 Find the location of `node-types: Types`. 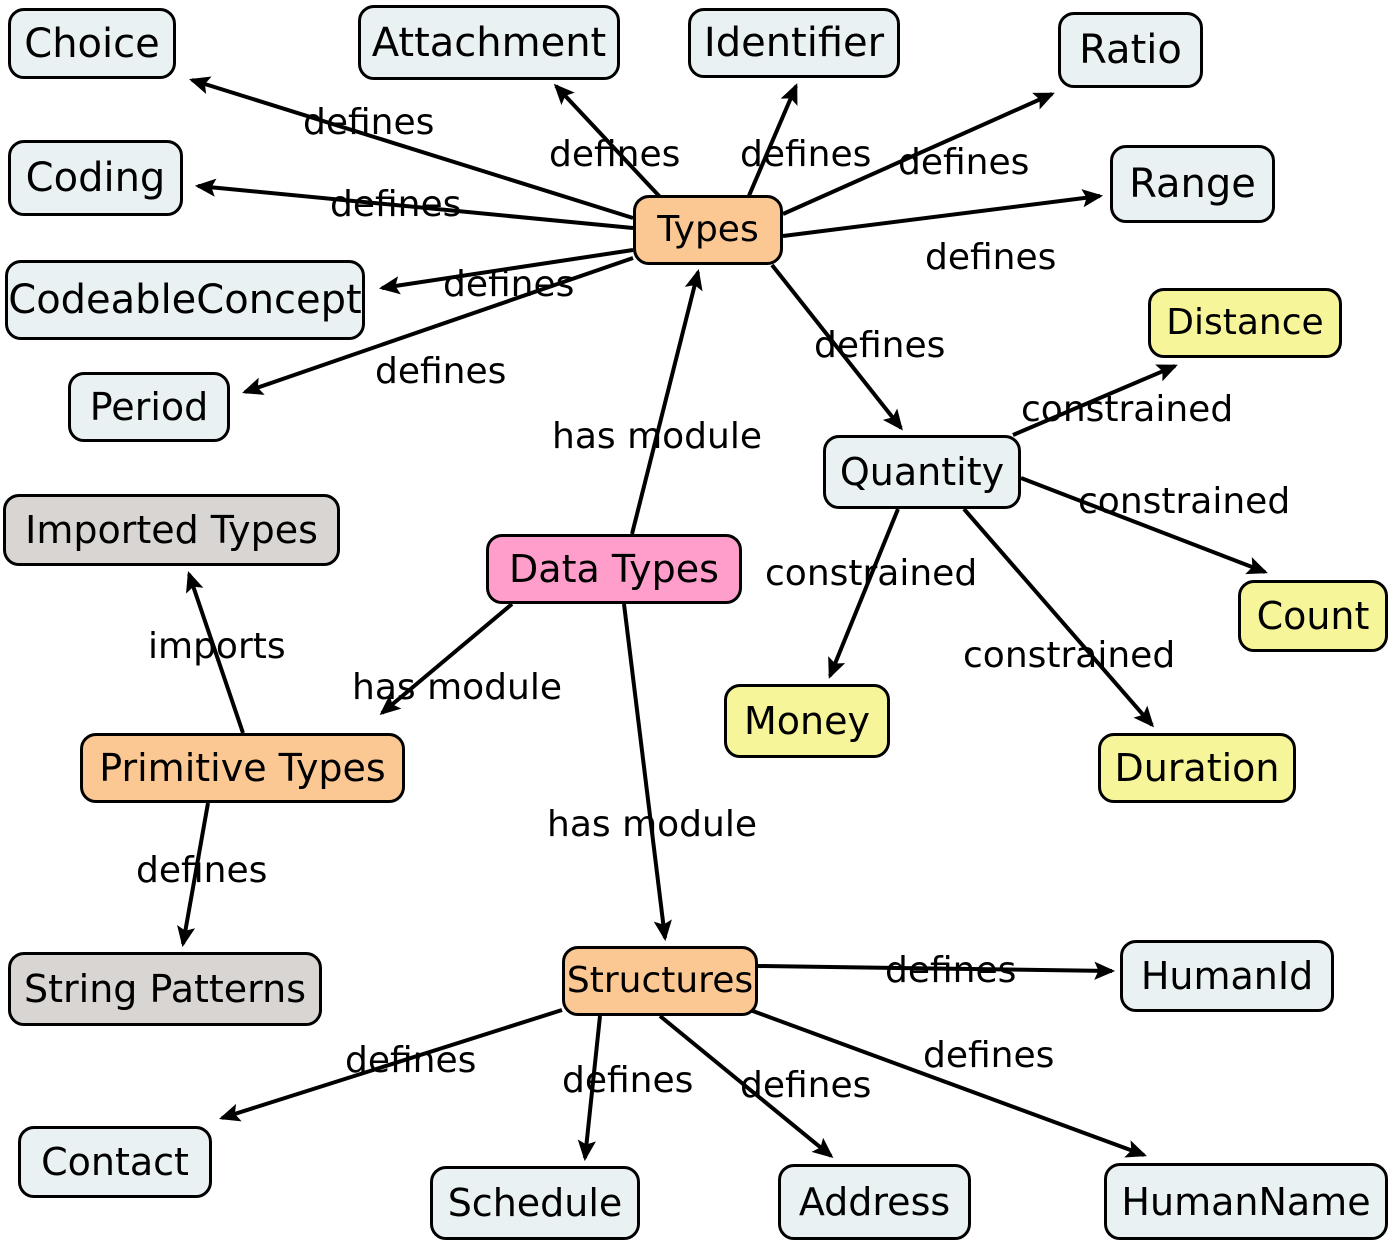

node-types: Types is located at coordinates (708, 230).